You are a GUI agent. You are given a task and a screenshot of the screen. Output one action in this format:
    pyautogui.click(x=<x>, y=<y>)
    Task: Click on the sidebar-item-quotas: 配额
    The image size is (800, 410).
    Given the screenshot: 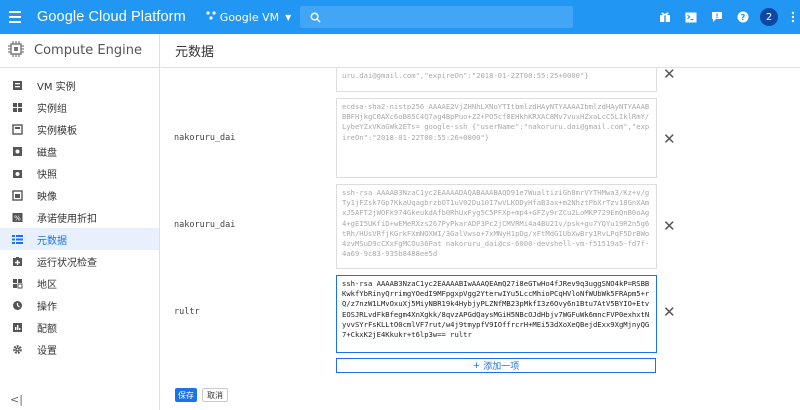 What is the action you would take?
    pyautogui.click(x=79, y=327)
    